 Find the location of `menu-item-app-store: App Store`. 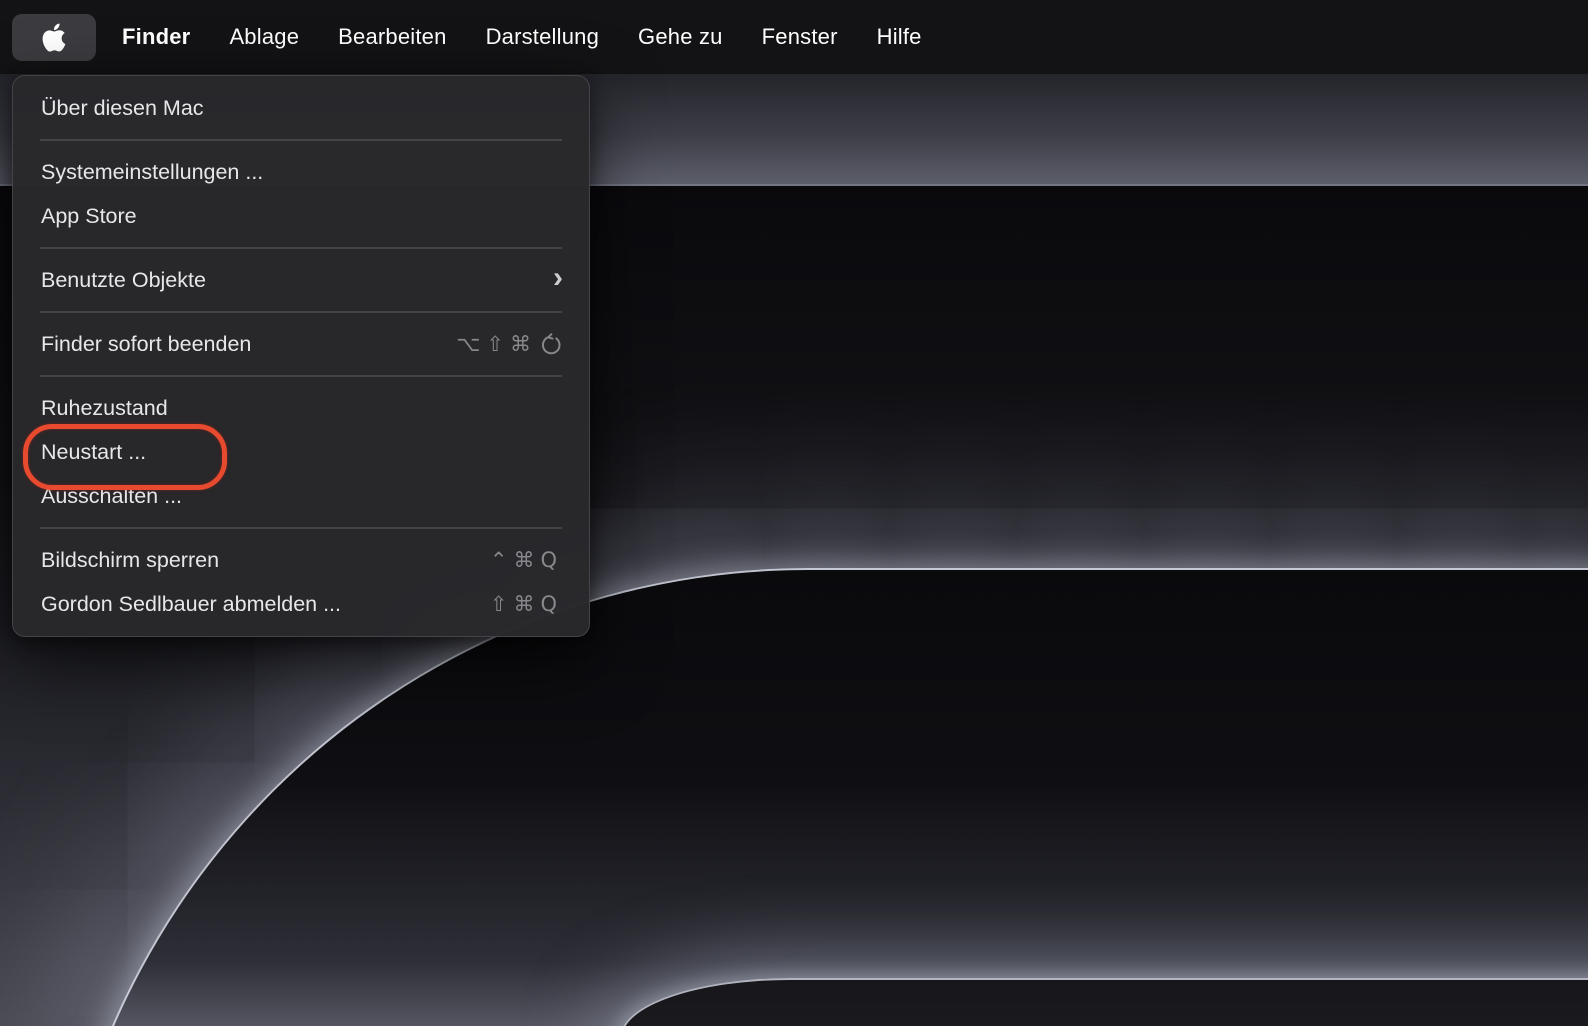

menu-item-app-store: App Store is located at coordinates (301, 216).